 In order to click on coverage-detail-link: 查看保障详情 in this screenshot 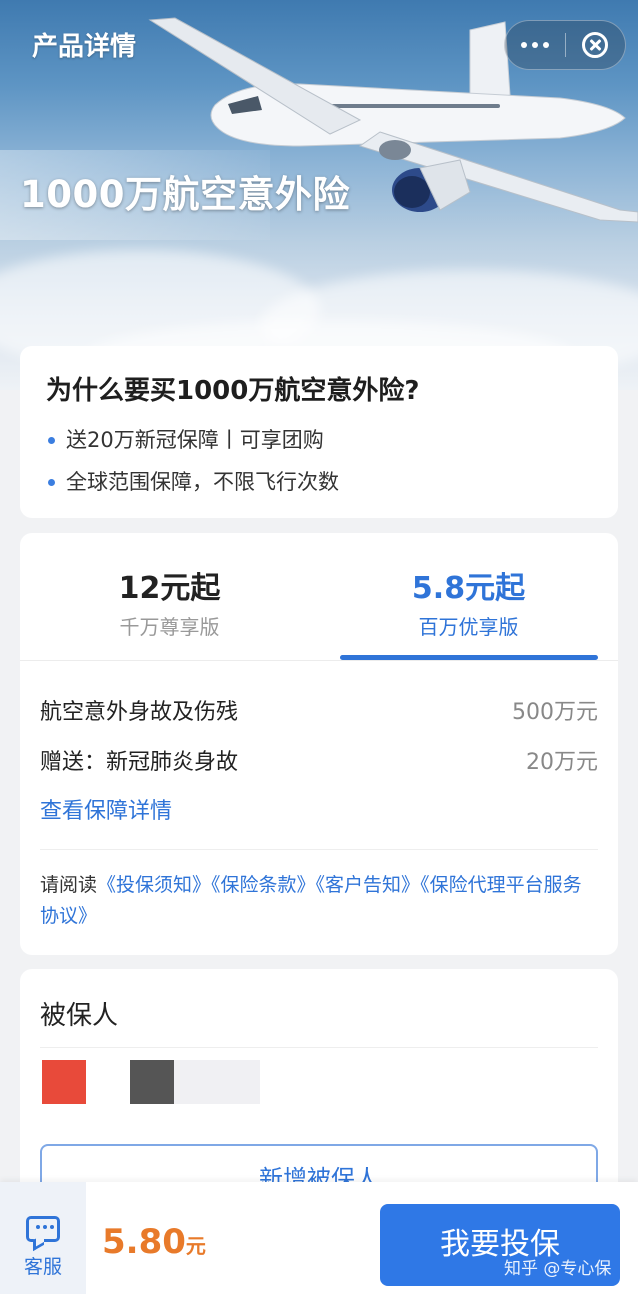, I will do `click(319, 812)`.